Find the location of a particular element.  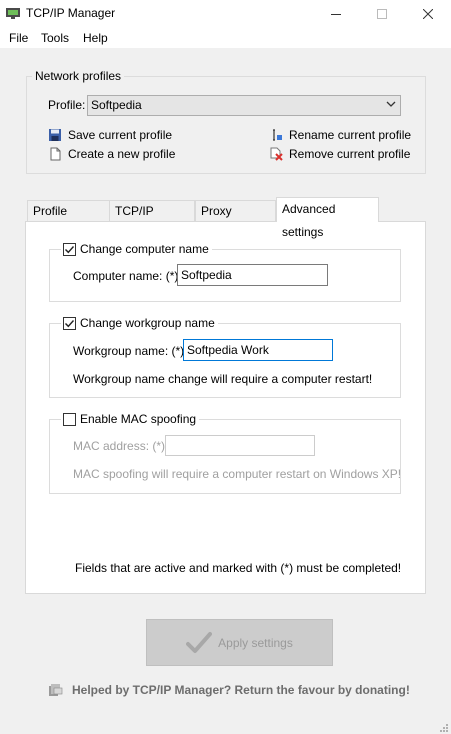

tab-tcpip-settings: TCP/IP settings is located at coordinates (152, 219).